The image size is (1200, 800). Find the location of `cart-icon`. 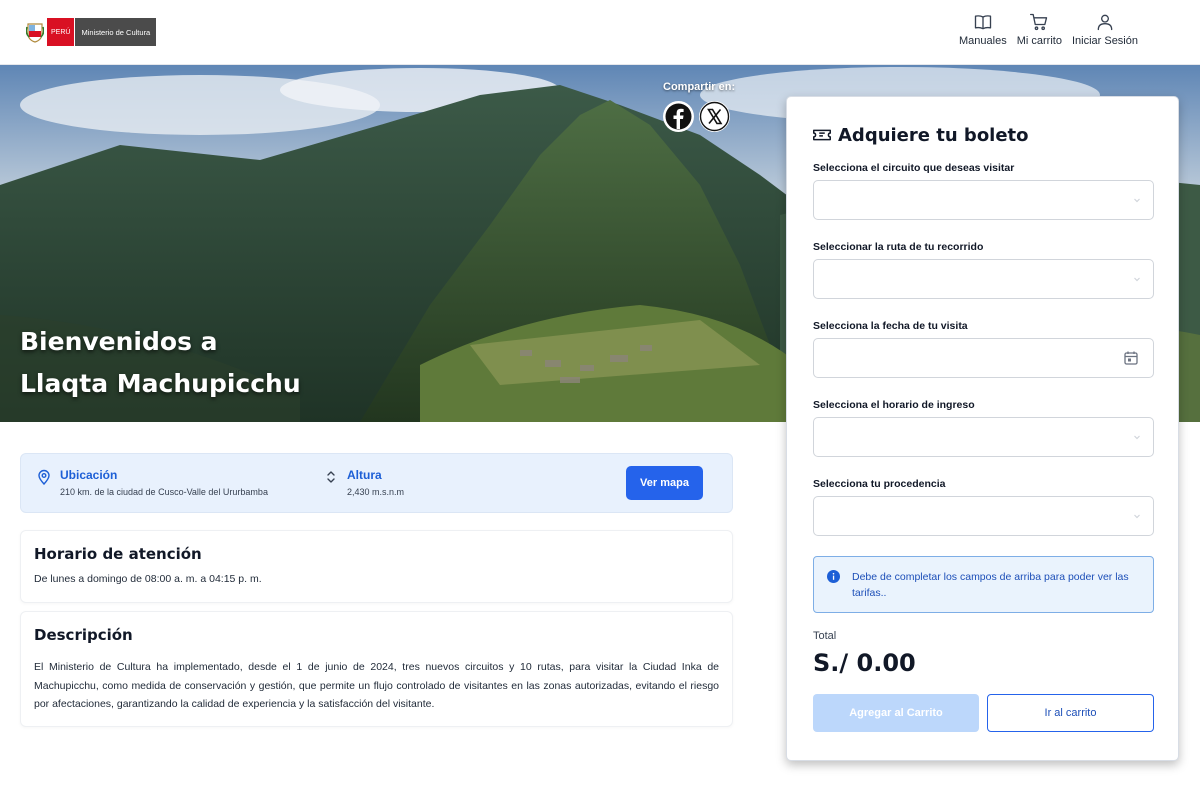

cart-icon is located at coordinates (1039, 22).